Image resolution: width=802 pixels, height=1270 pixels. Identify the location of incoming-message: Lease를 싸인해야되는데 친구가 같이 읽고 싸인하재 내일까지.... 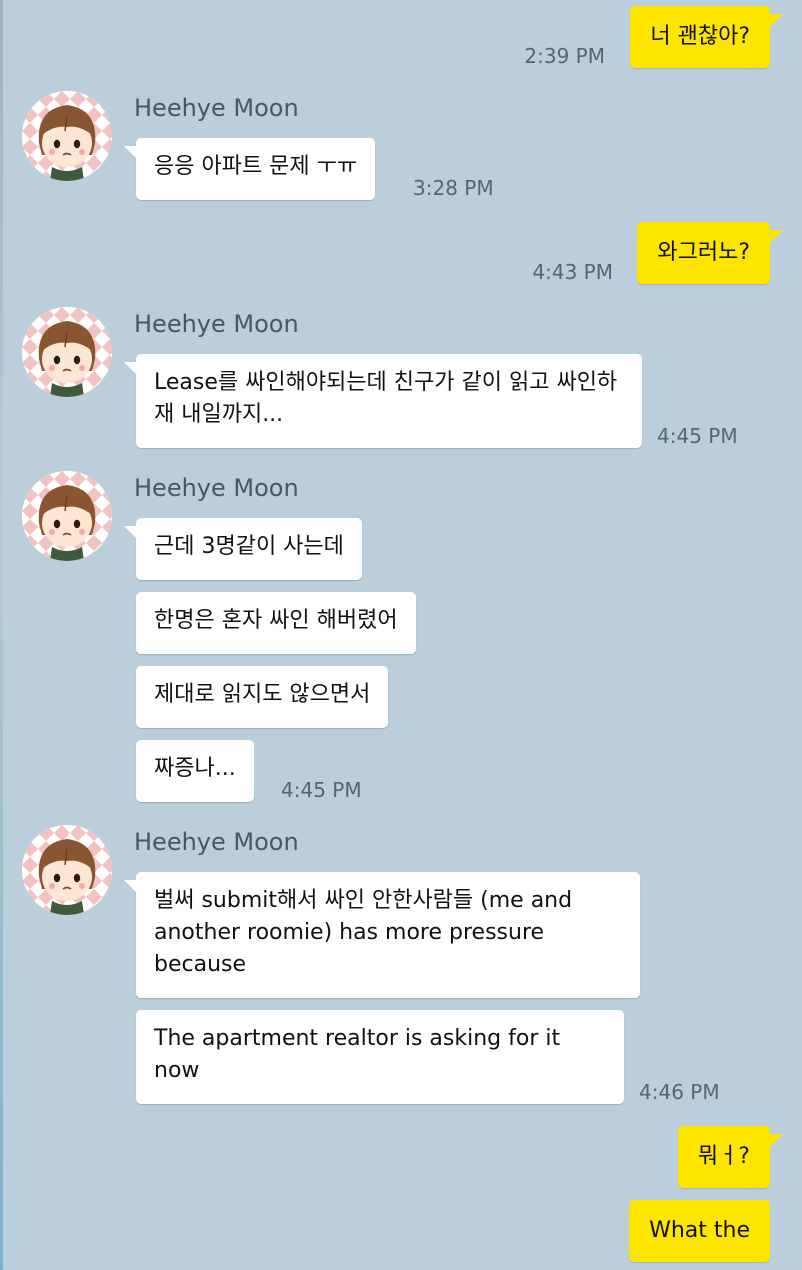
(383, 401).